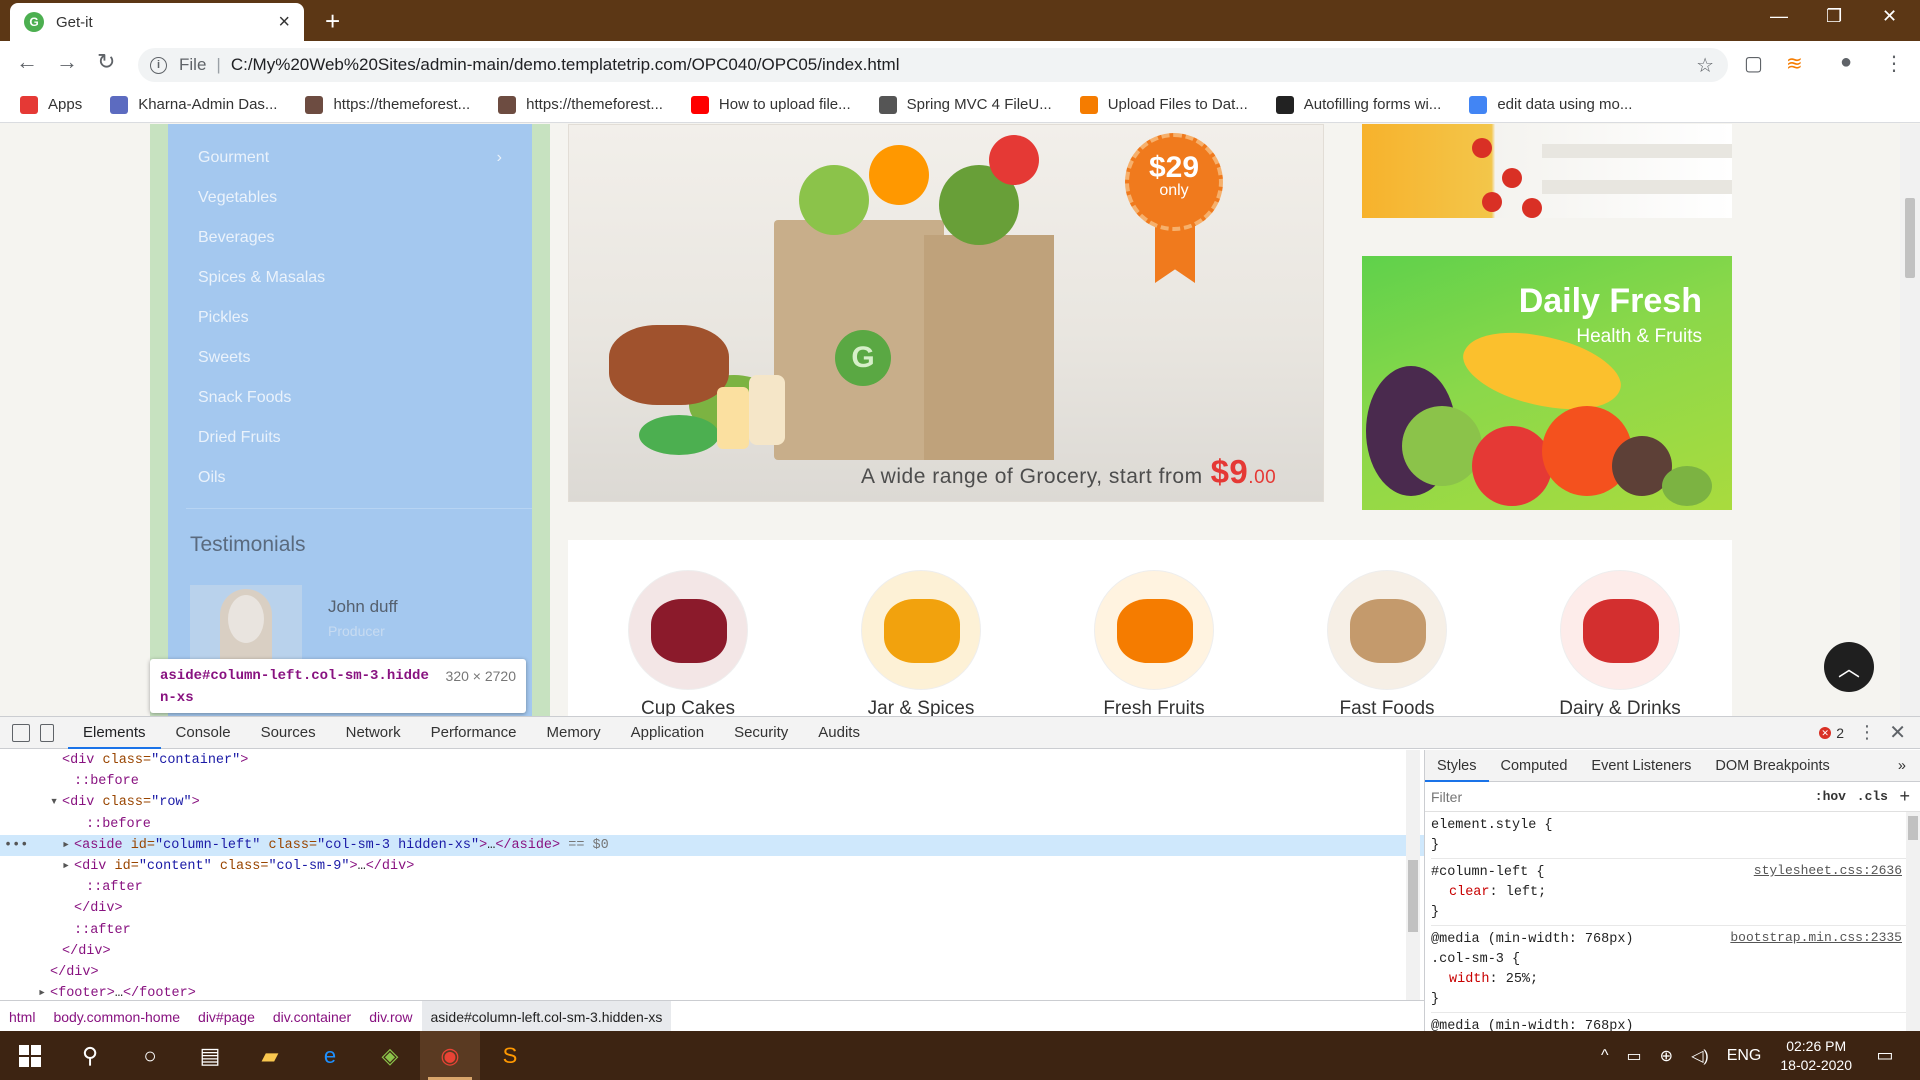 This screenshot has width=1920, height=1080. I want to click on rule-source-link: stylesheet.css:2636, so click(1828, 870).